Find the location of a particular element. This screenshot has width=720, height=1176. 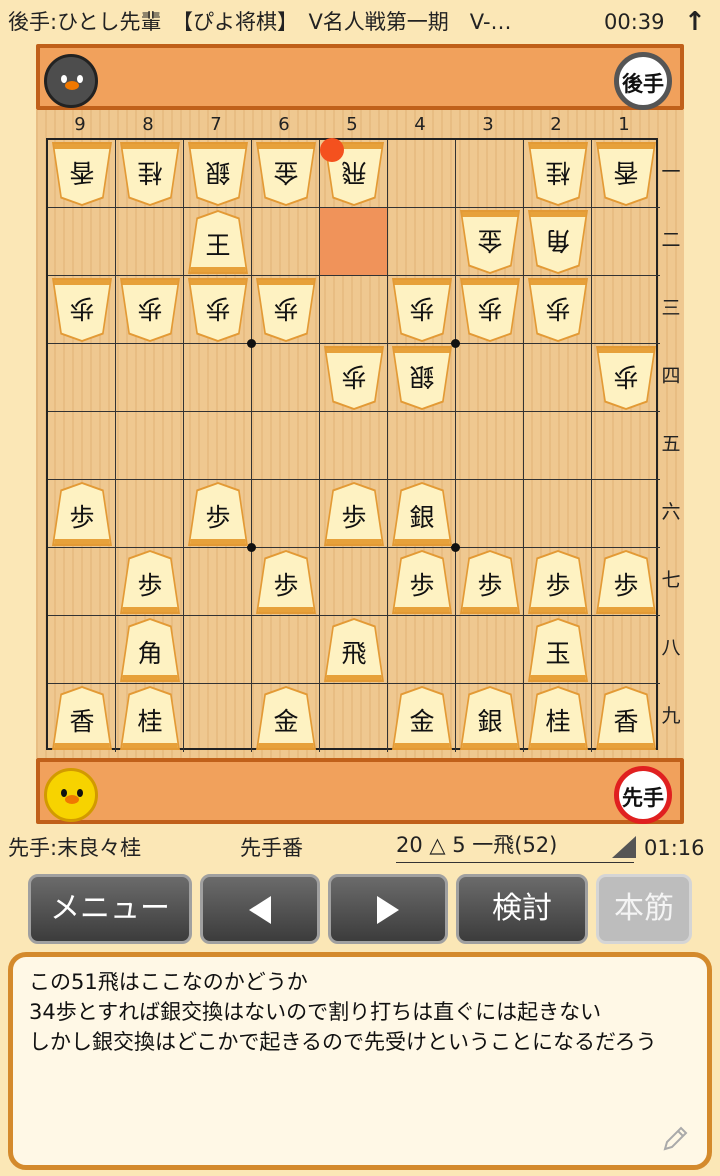

sente-piece: 玉 is located at coordinates (558, 650).